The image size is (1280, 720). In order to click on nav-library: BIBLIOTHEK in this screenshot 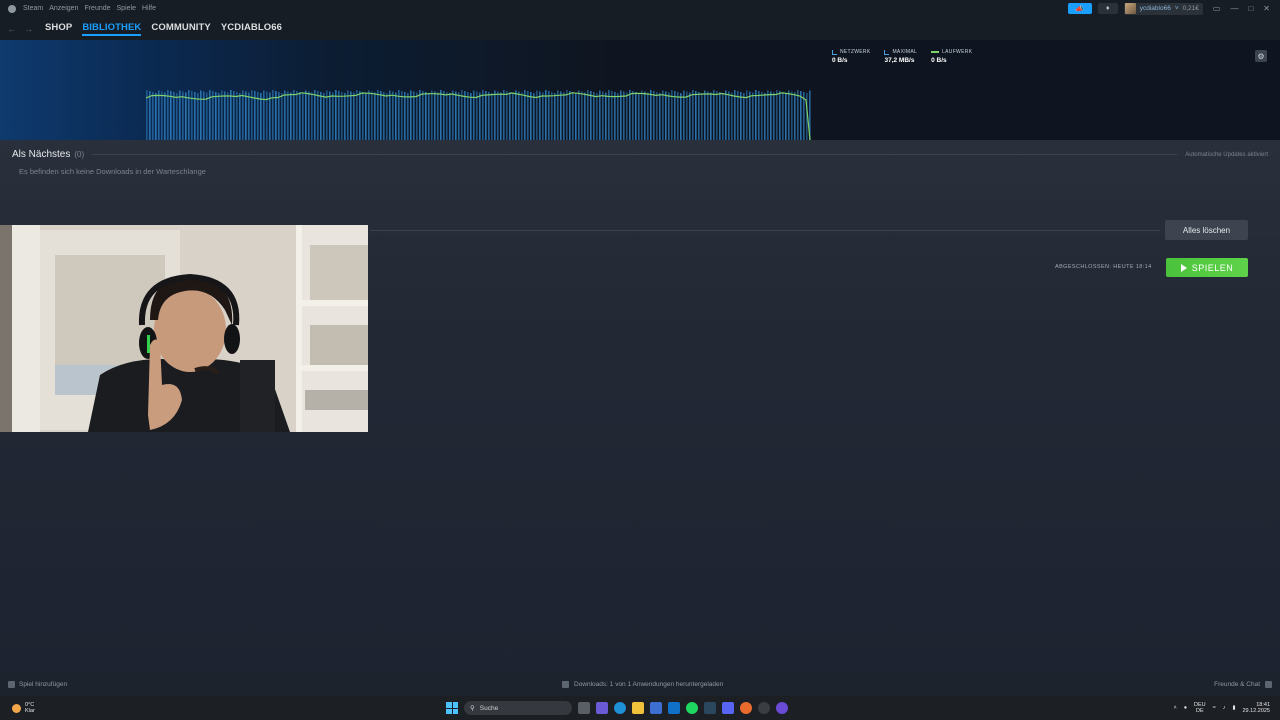, I will do `click(112, 29)`.